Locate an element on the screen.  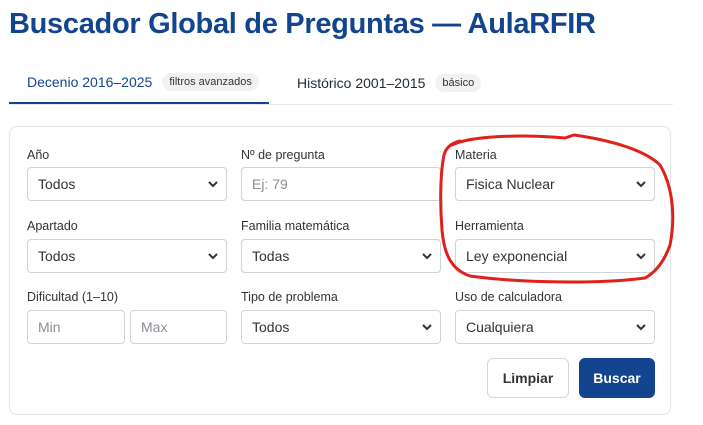
dificultad-max-input: Max is located at coordinates (178, 327).